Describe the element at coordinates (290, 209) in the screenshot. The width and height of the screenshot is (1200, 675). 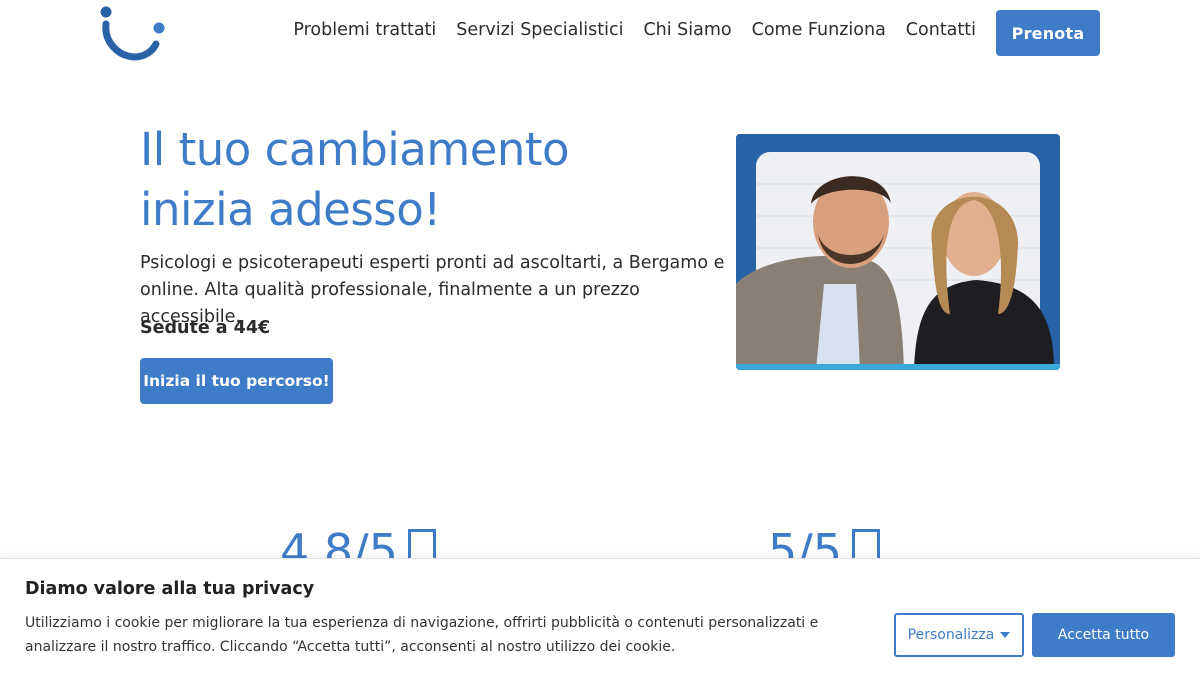
I see `hero-title-line-2: inizia adesso!` at that location.